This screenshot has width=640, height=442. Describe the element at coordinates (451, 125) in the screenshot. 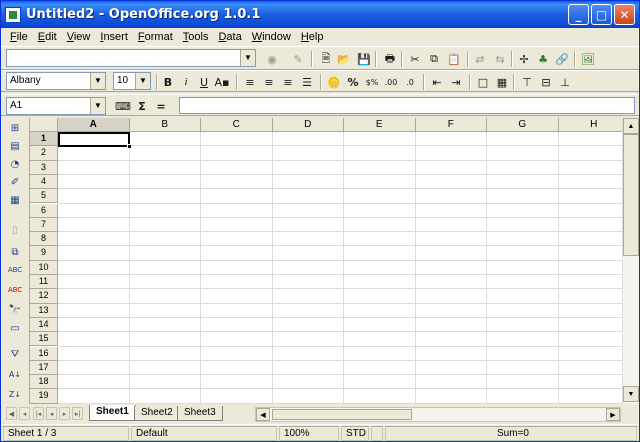

I see `column-header-f: F` at that location.